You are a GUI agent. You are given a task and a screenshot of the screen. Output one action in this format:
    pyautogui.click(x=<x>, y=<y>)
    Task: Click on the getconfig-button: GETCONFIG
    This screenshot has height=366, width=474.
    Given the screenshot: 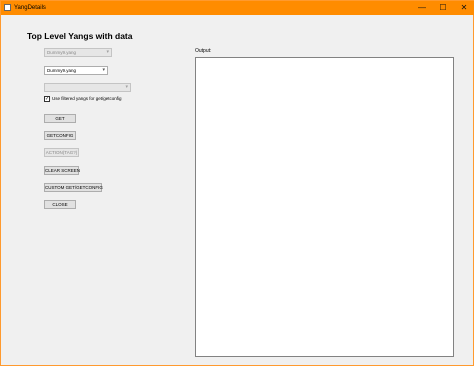 What is the action you would take?
    pyautogui.click(x=60, y=135)
    